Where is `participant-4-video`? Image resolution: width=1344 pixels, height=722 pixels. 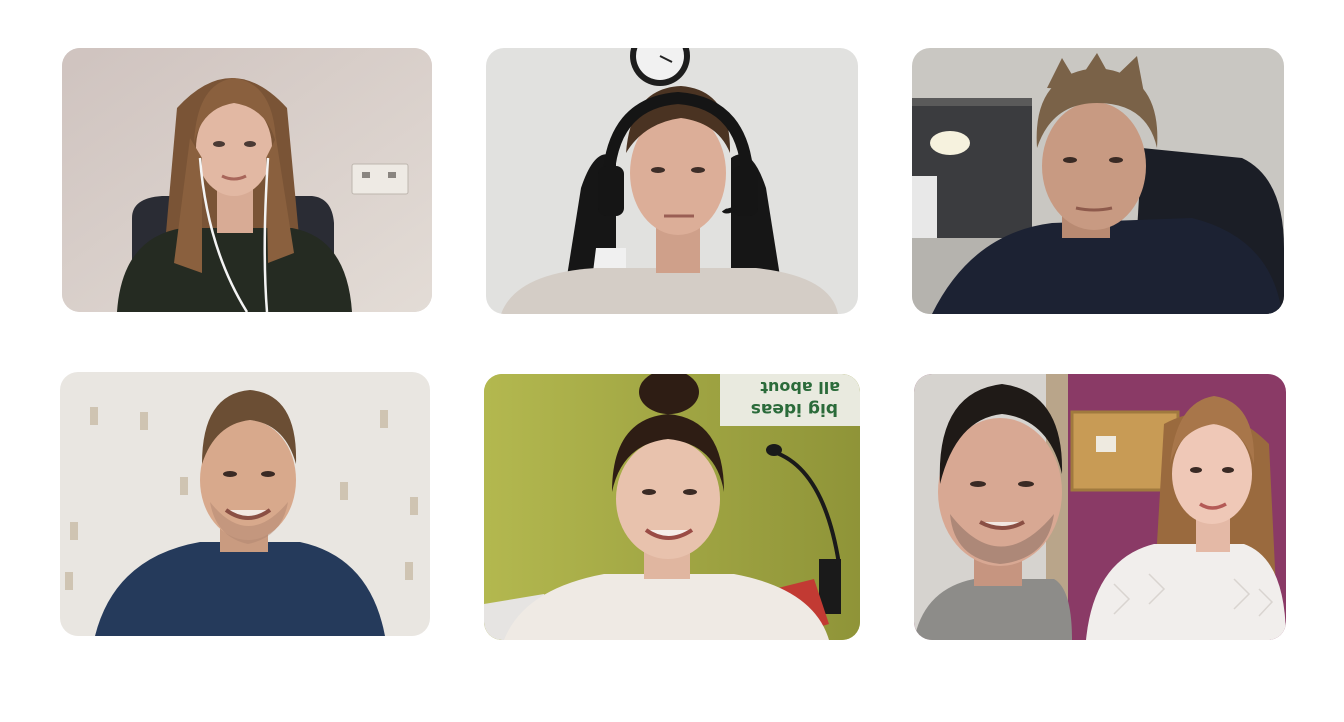 participant-4-video is located at coordinates (245, 504).